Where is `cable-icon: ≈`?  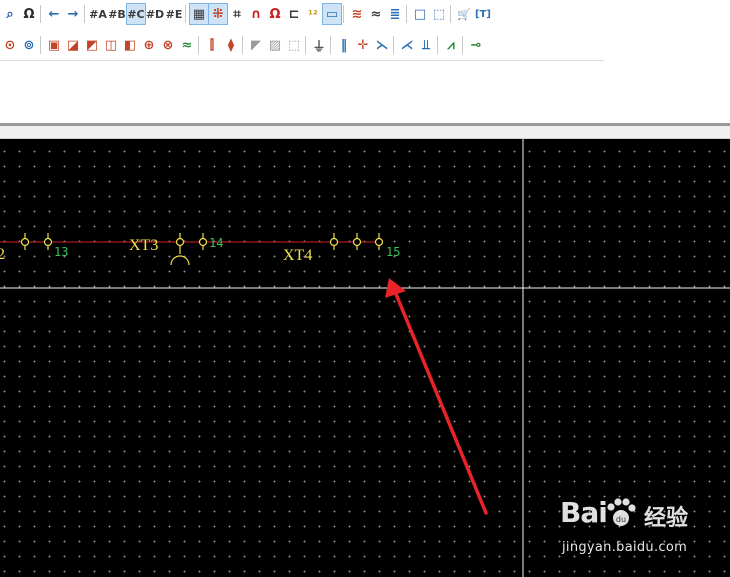
cable-icon: ≈ is located at coordinates (187, 45).